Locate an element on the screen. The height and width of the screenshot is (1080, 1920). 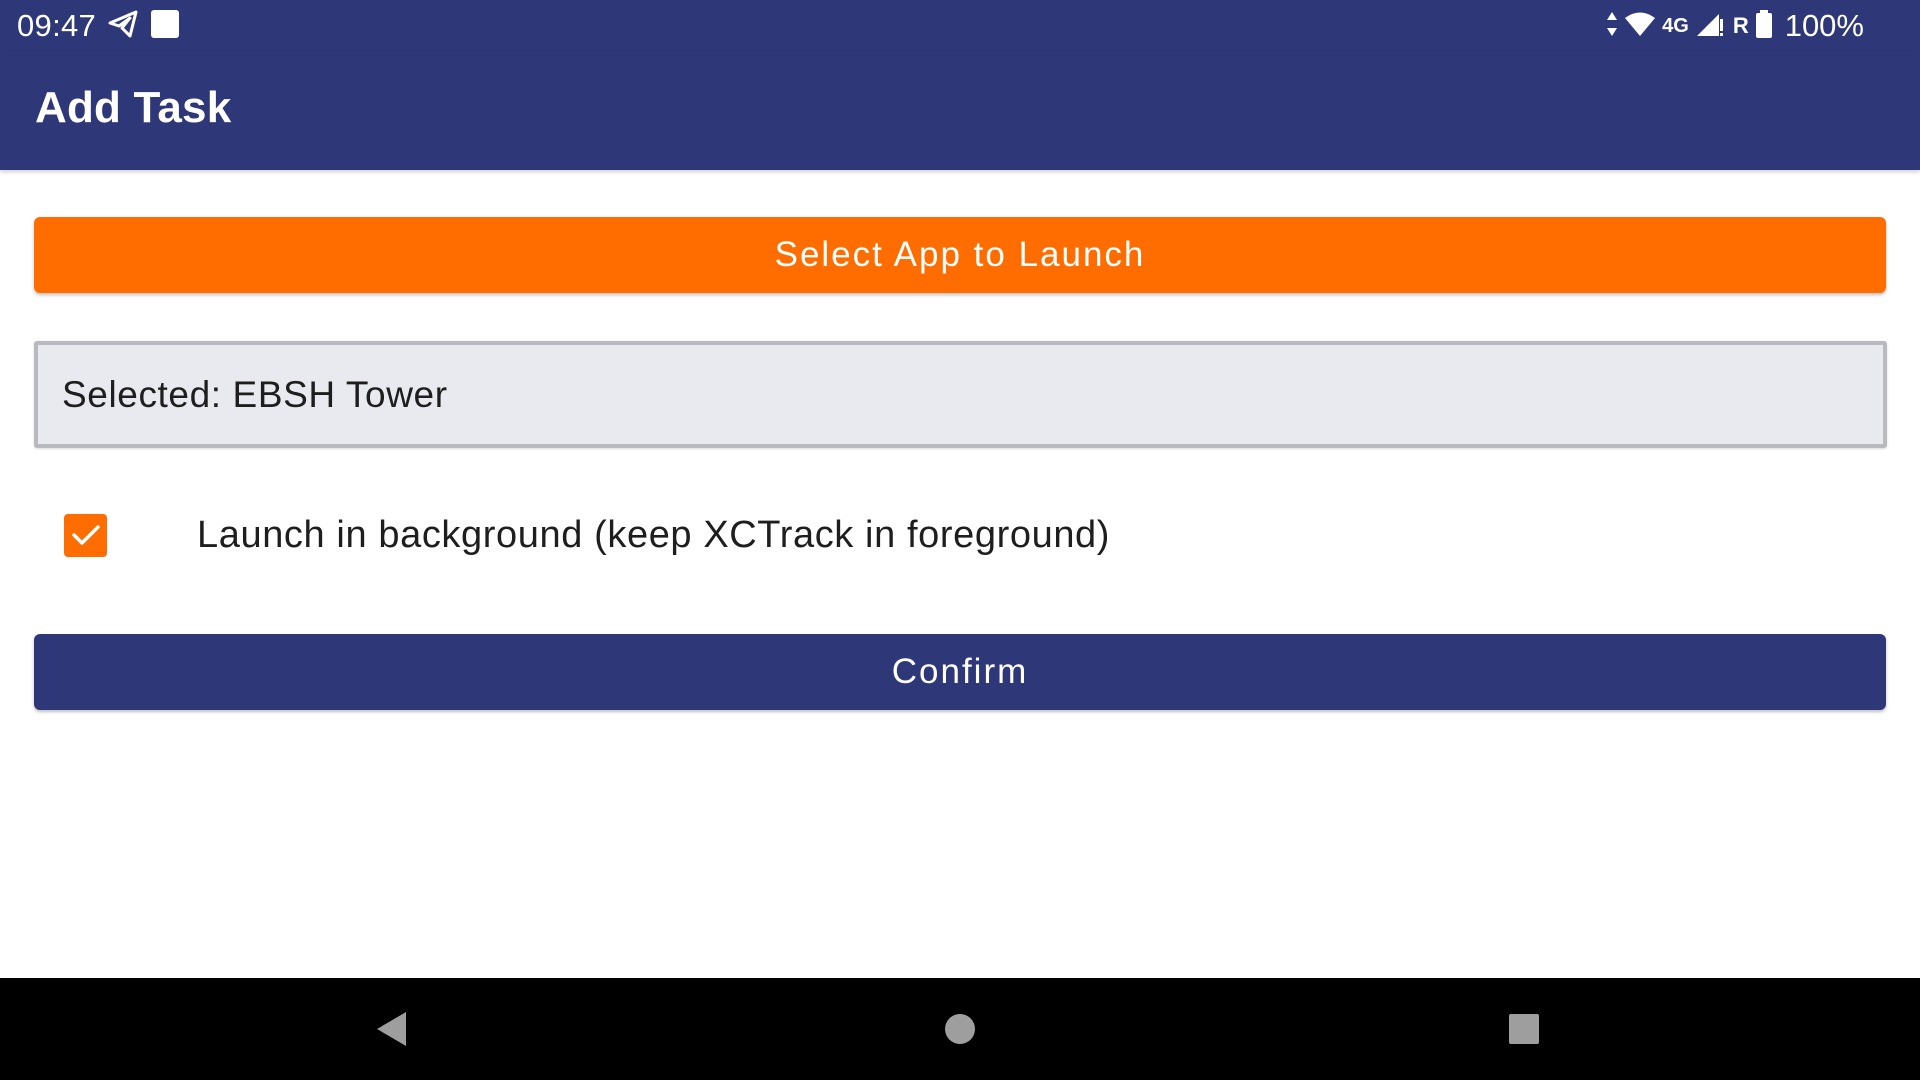
home-button is located at coordinates (960, 1029).